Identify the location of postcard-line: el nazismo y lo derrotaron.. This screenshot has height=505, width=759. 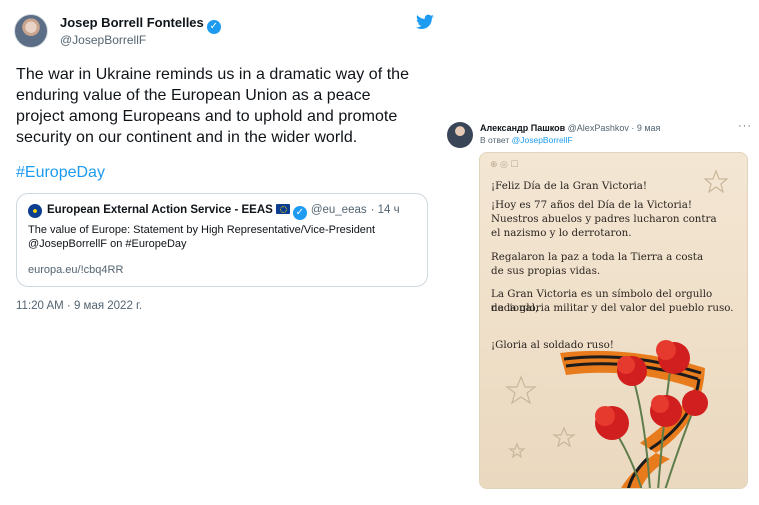
(561, 233).